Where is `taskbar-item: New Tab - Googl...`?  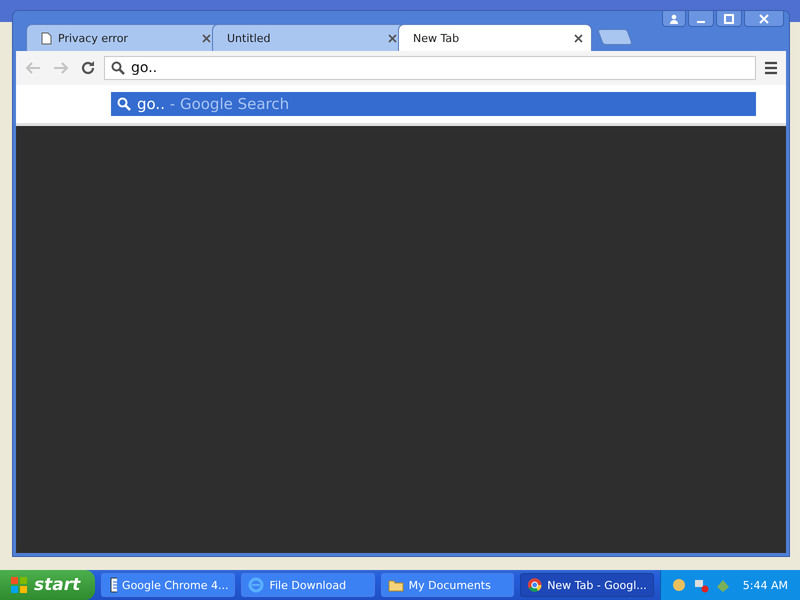
taskbar-item: New Tab - Googl... is located at coordinates (587, 585).